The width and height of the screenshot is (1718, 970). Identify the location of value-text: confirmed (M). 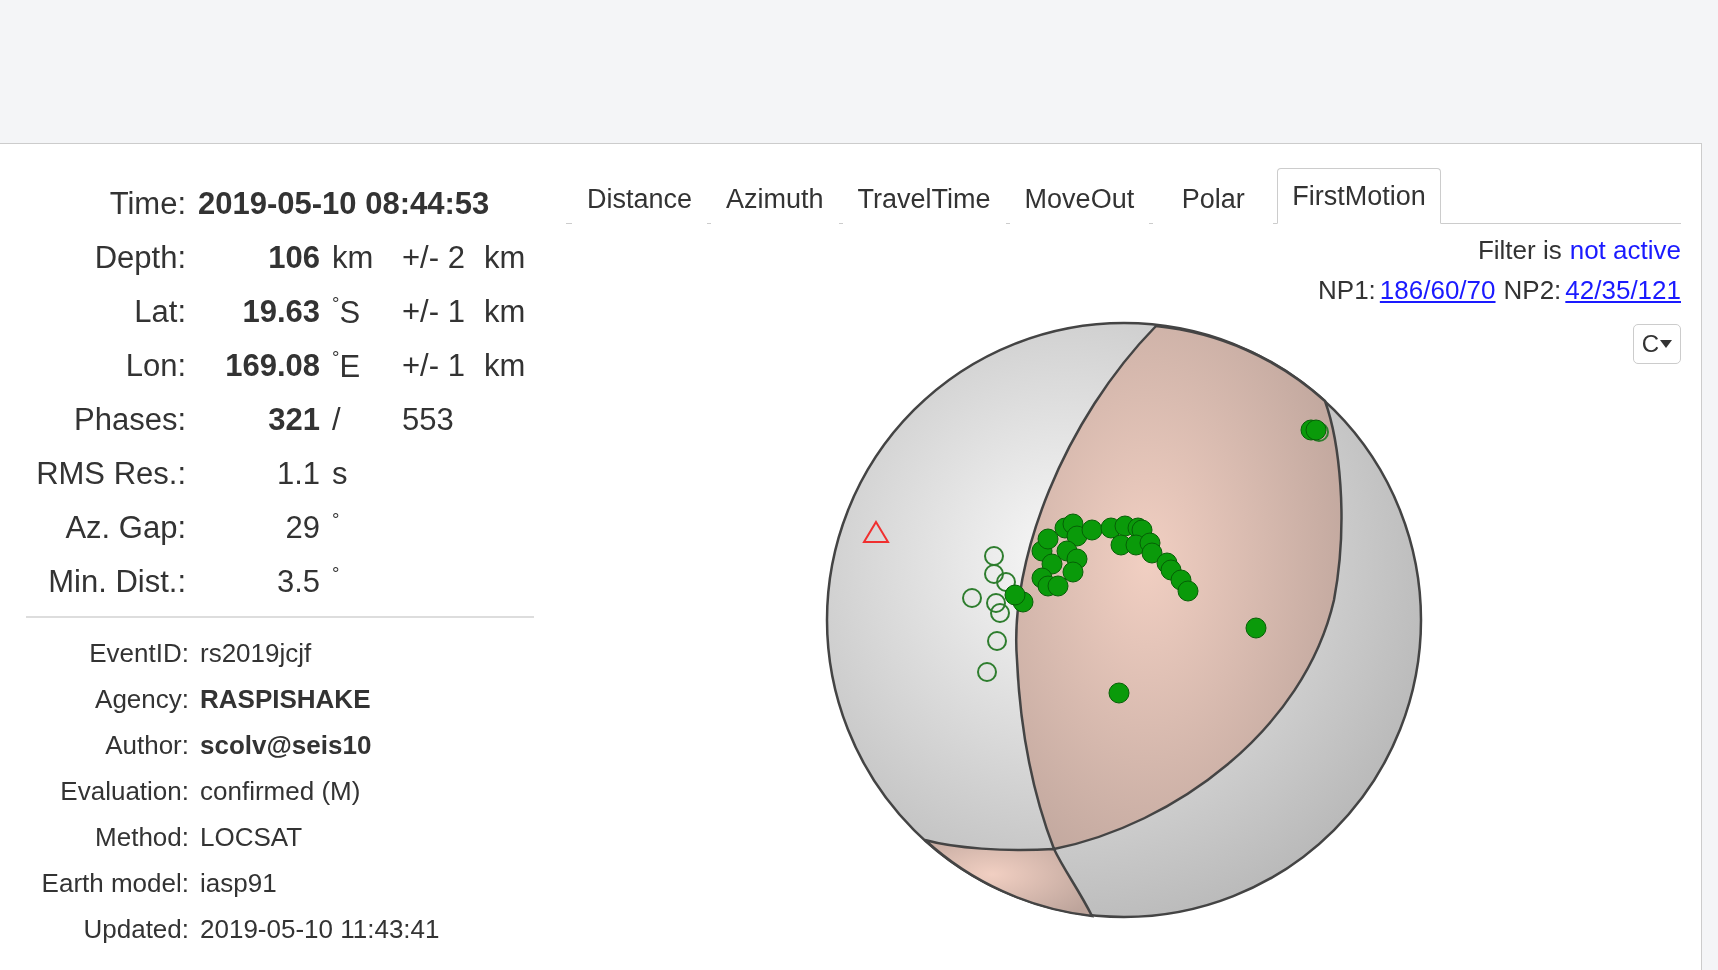
(280, 790).